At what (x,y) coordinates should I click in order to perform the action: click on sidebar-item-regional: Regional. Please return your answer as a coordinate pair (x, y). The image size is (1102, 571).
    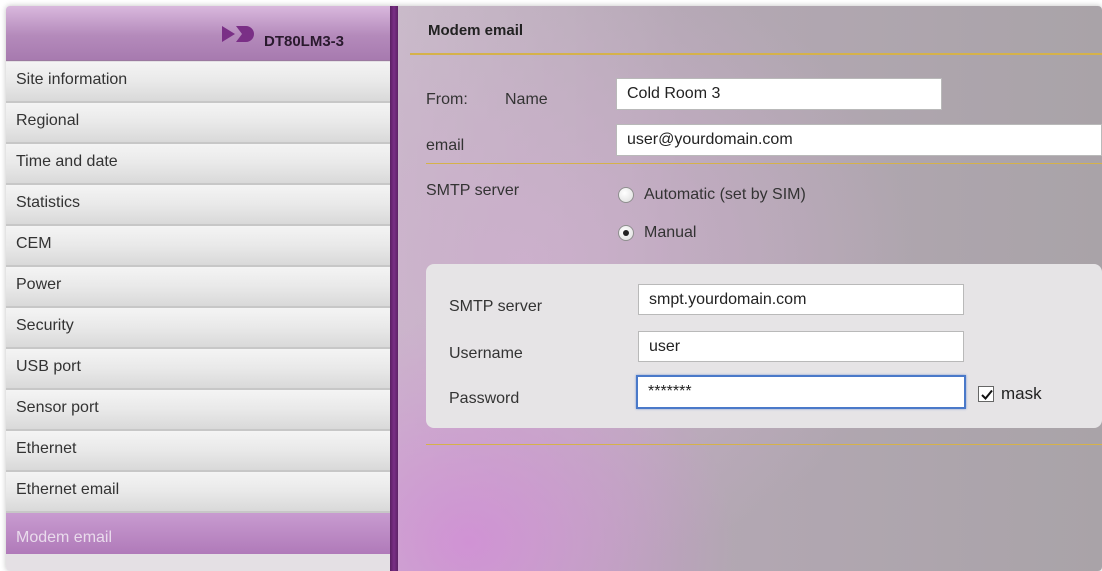
    Looking at the image, I should click on (198, 123).